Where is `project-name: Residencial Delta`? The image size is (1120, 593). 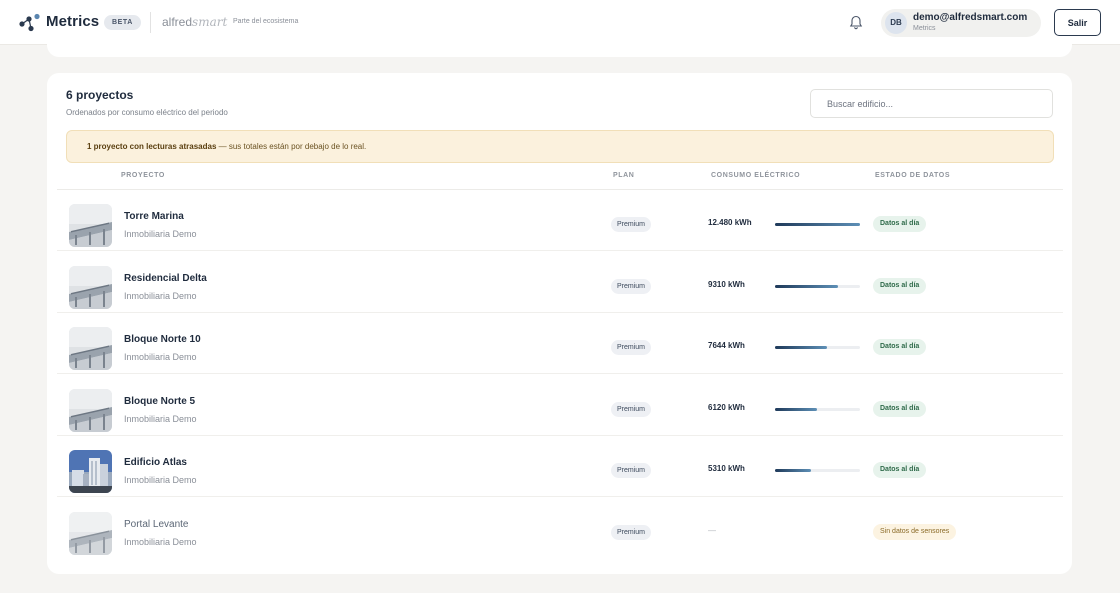 project-name: Residencial Delta is located at coordinates (165, 278).